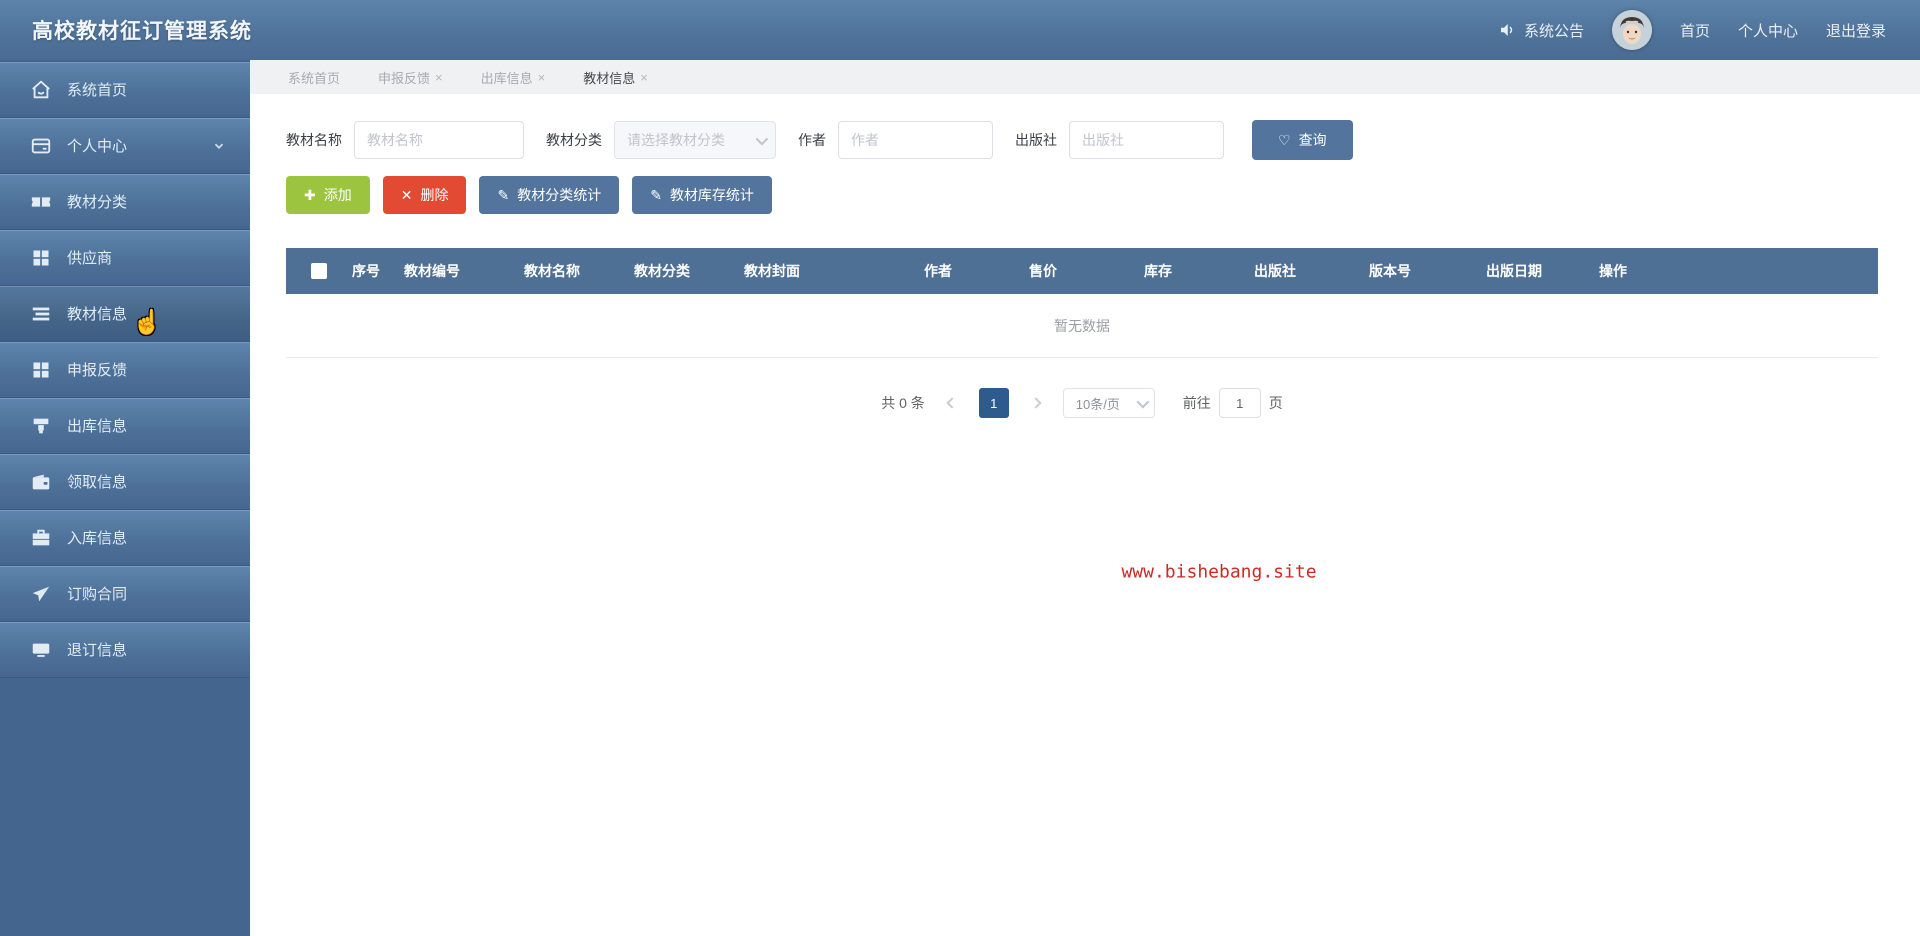 This screenshot has width=1920, height=936. Describe the element at coordinates (506, 78) in the screenshot. I see `tab-label: 出库信息` at that location.